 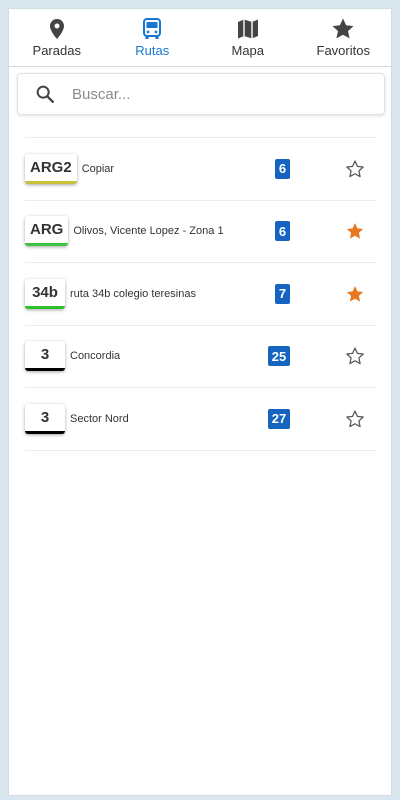 I want to click on route-name: Copiar, so click(x=98, y=168).